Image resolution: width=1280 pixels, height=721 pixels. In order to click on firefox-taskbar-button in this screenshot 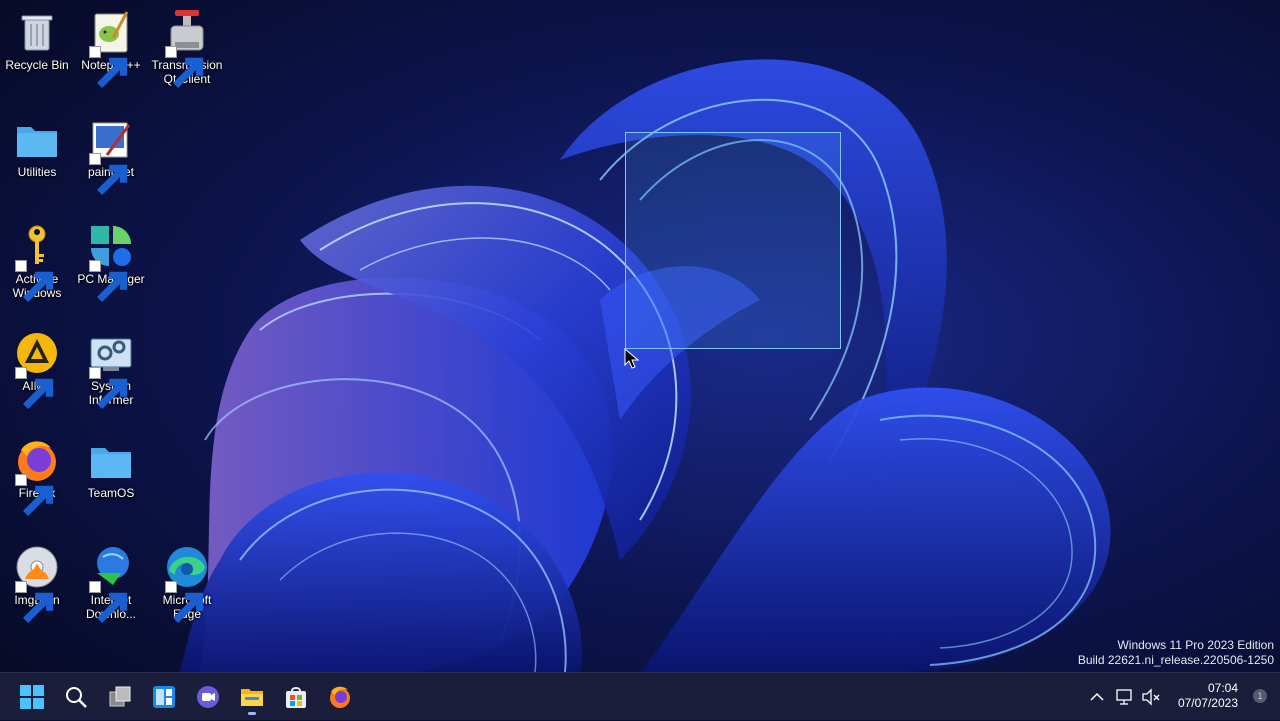, I will do `click(340, 697)`.